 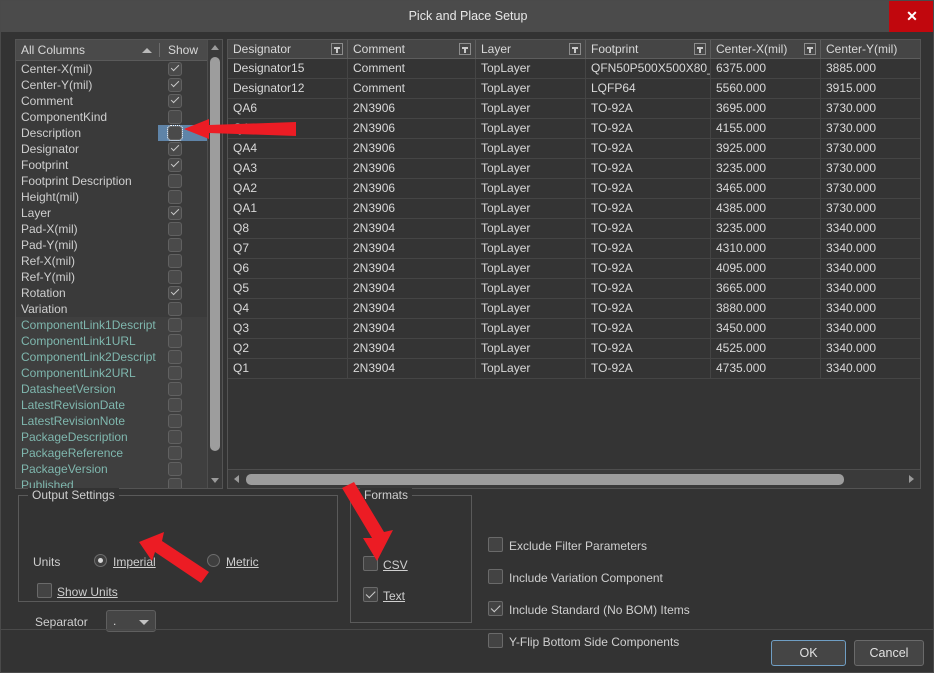 I want to click on column-list-item: Center-X(mil), so click(x=111, y=69).